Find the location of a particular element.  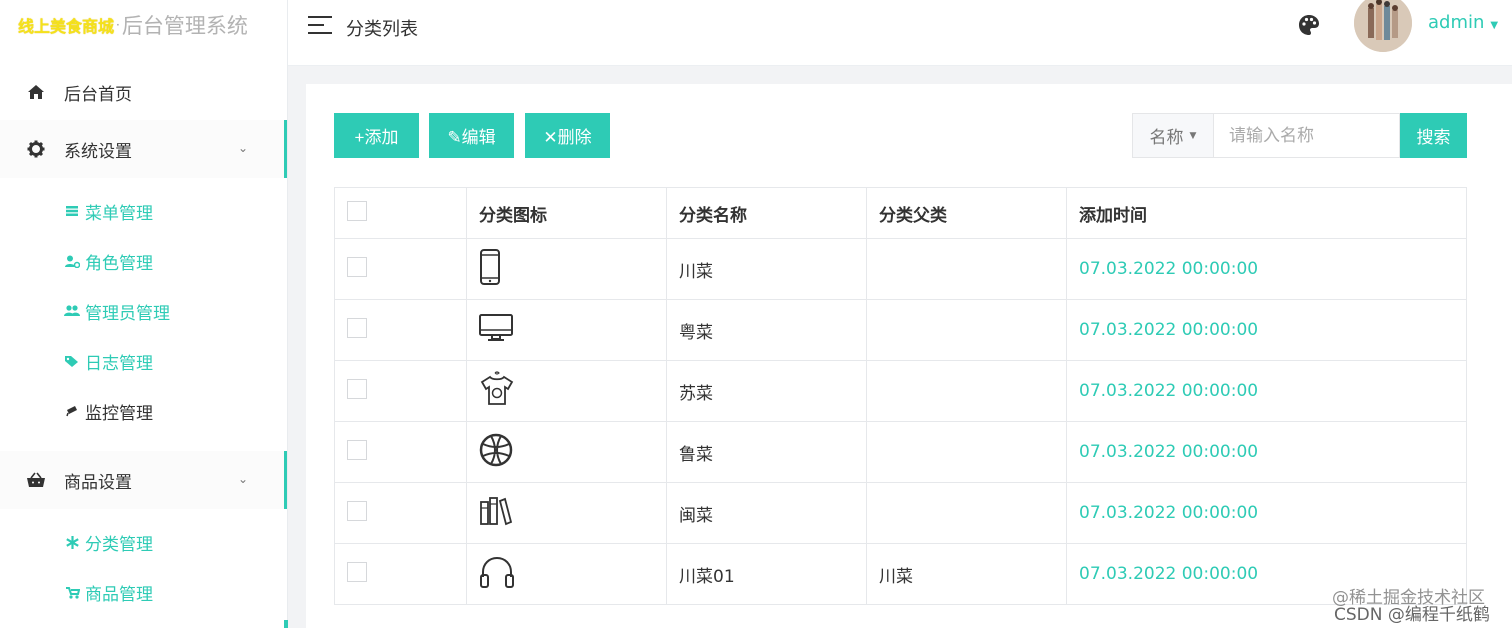

user-menu: admin ▼ is located at coordinates (1463, 22).